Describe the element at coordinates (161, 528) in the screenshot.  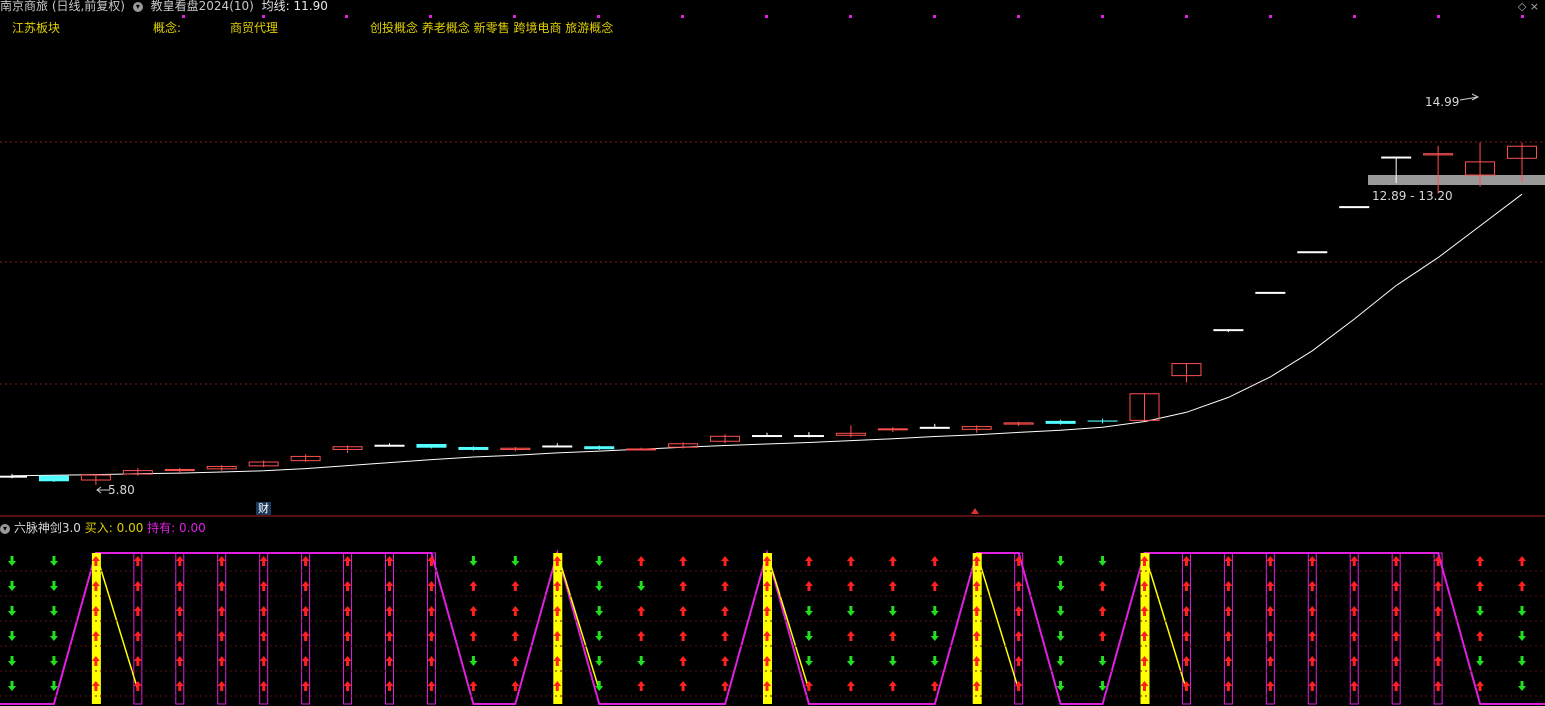
I see `hold-label: 持有:` at that location.